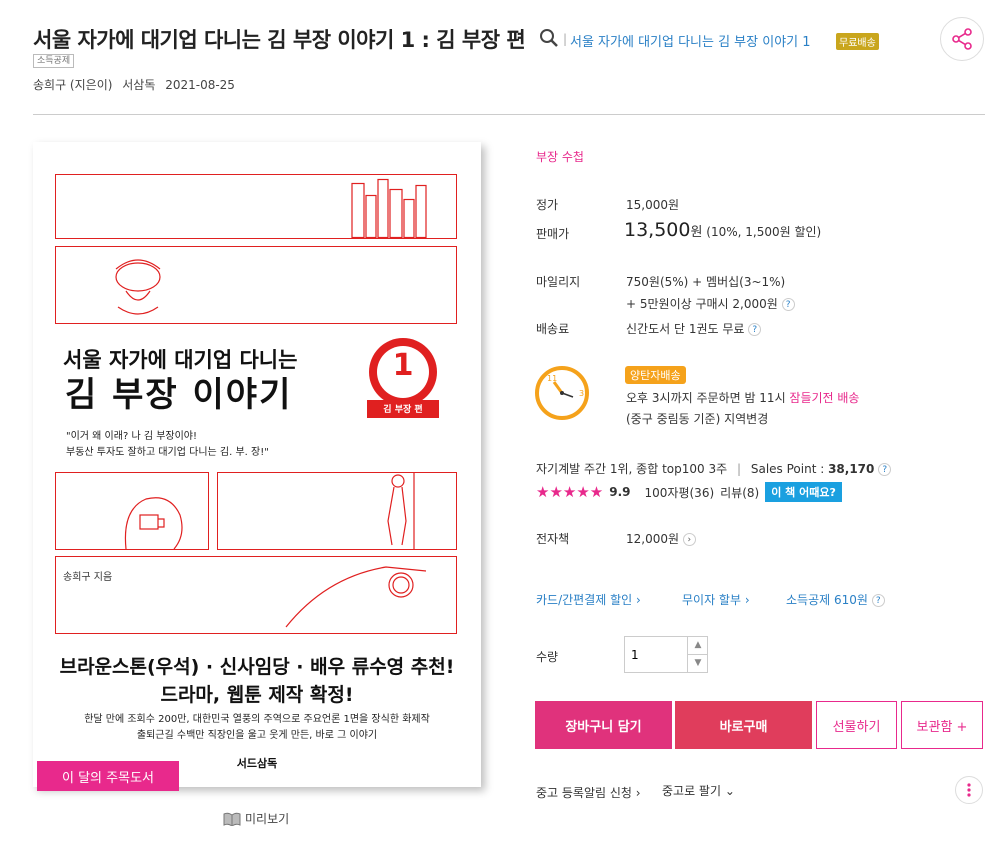 Image resolution: width=1002 pixels, height=843 pixels. What do you see at coordinates (547, 205) in the screenshot?
I see `list-price-label: 정가` at bounding box center [547, 205].